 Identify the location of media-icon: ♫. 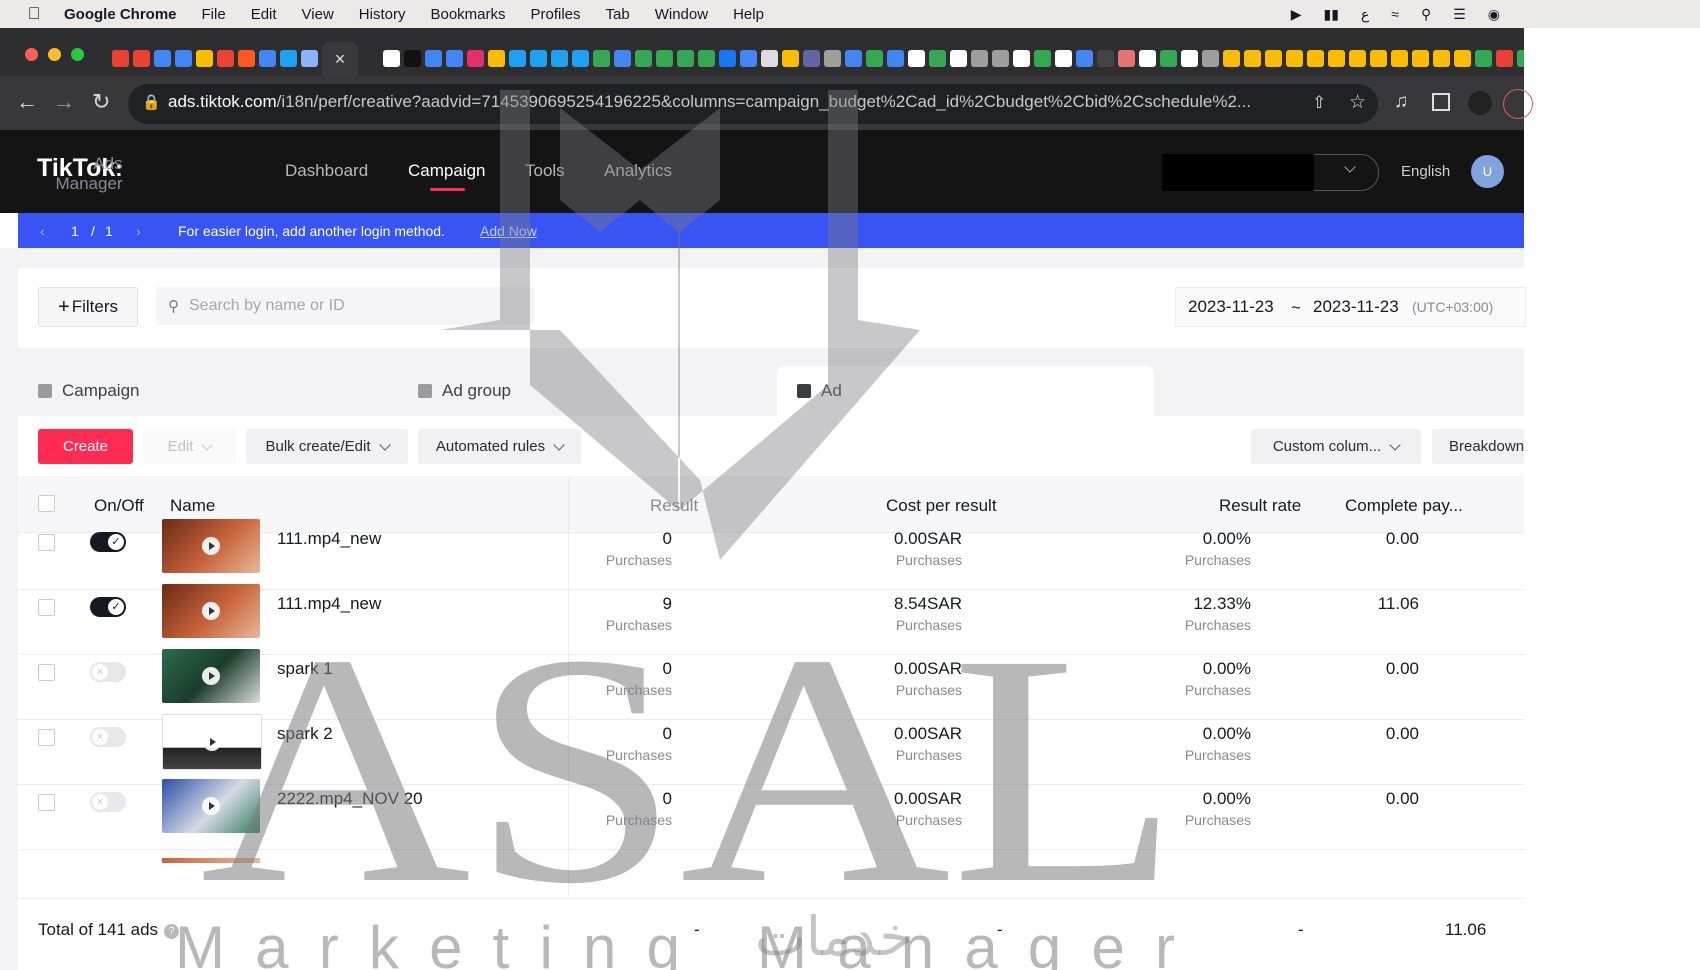
(1401, 102).